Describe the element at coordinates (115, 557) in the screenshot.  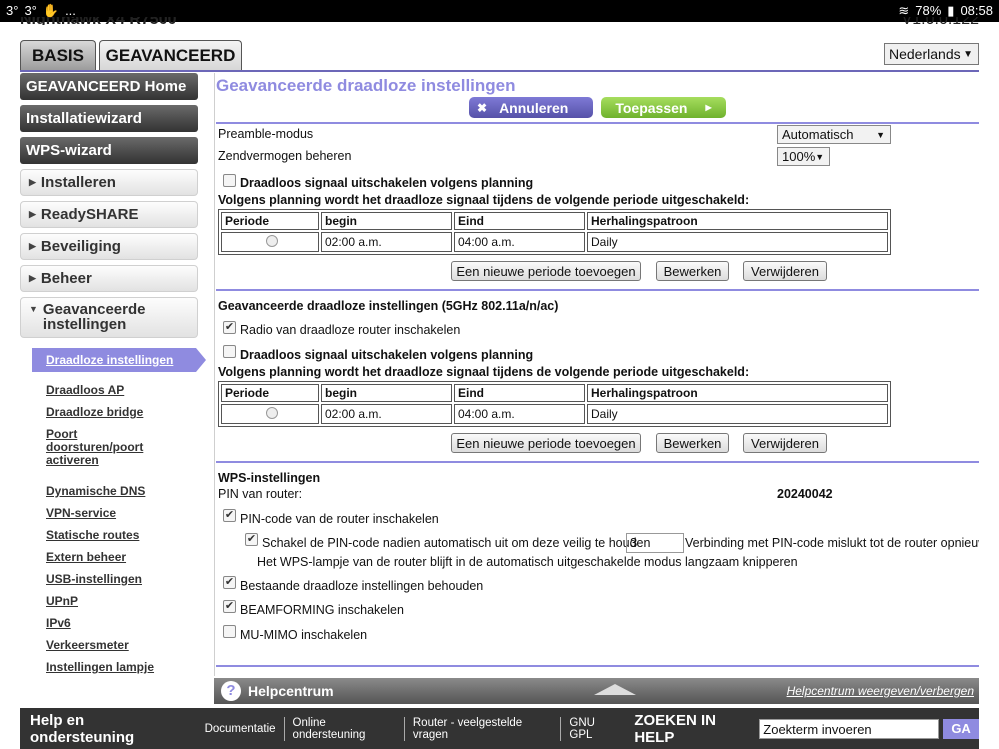
I see `sub-remote-management: Extern beheer` at that location.